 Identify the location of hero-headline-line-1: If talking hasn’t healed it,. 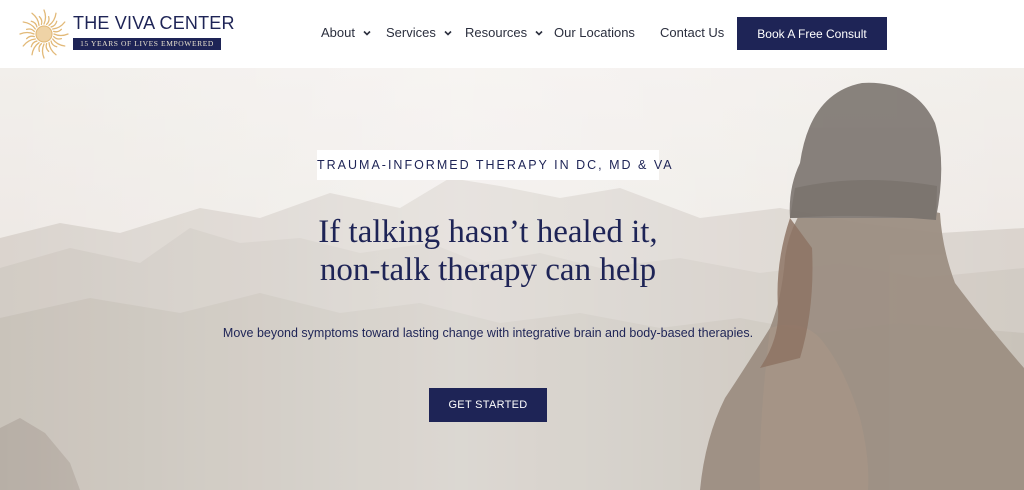
(488, 232).